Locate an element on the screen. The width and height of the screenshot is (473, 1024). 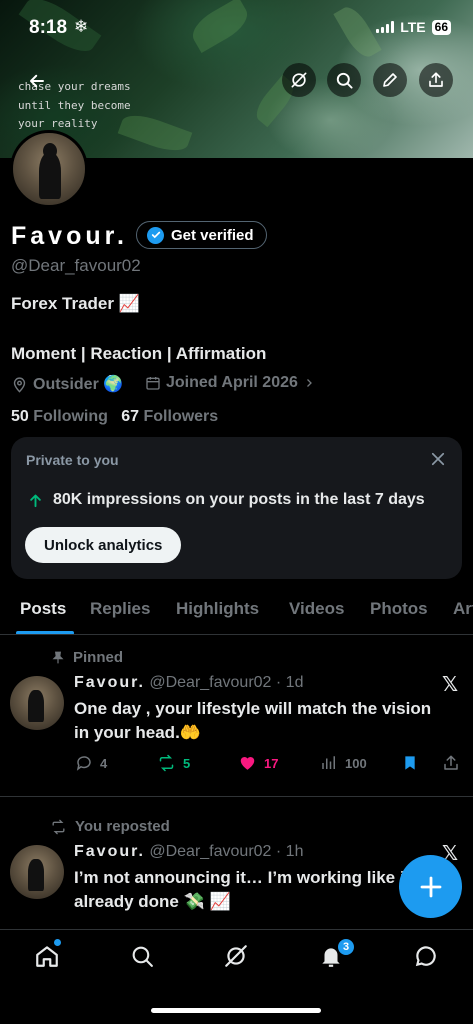
pin-icon is located at coordinates (58, 657).